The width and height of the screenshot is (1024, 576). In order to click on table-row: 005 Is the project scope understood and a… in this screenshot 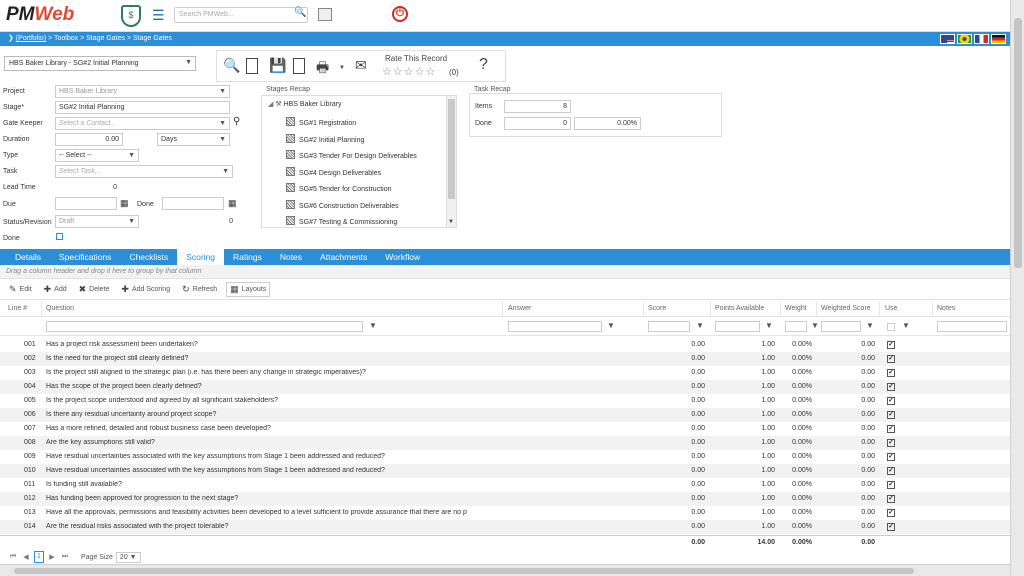, I will do `click(505, 401)`.